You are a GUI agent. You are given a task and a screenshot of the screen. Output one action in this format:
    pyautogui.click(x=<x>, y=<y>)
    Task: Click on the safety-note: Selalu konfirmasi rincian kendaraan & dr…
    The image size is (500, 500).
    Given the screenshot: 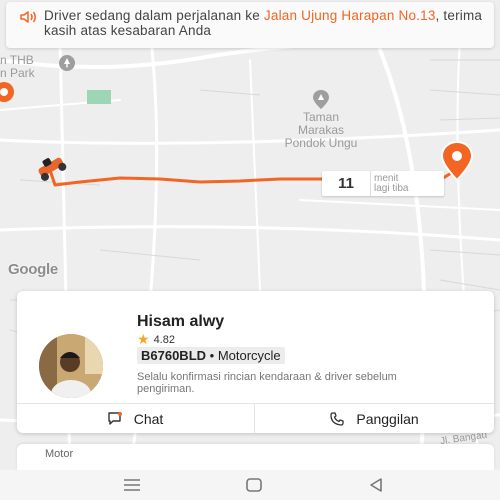 What is the action you would take?
    pyautogui.click(x=267, y=383)
    